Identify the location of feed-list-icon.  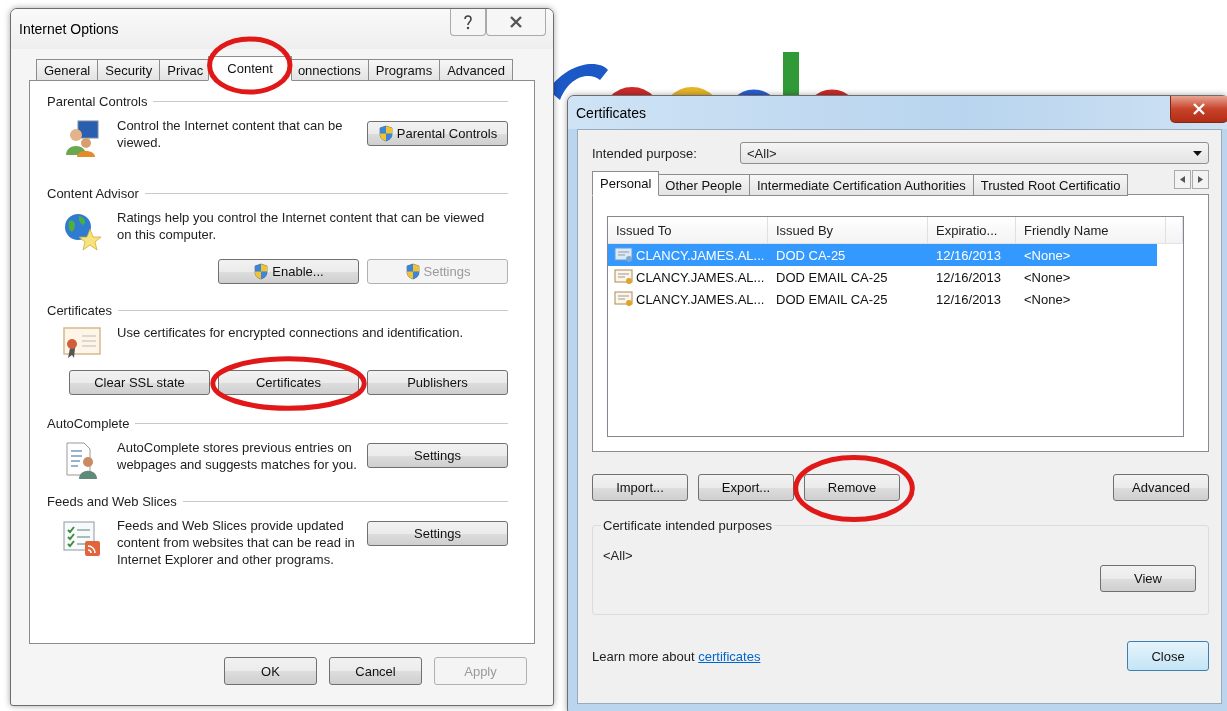
(82, 538).